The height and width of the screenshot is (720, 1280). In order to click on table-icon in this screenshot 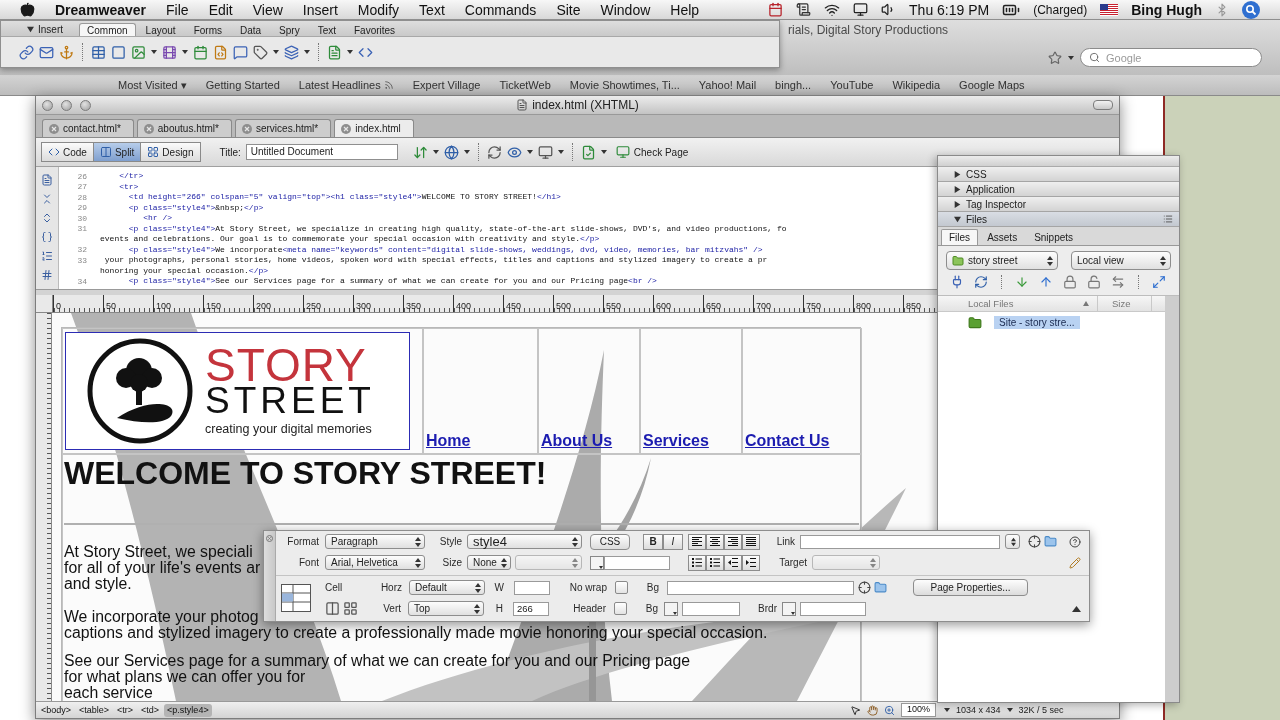, I will do `click(98, 52)`.